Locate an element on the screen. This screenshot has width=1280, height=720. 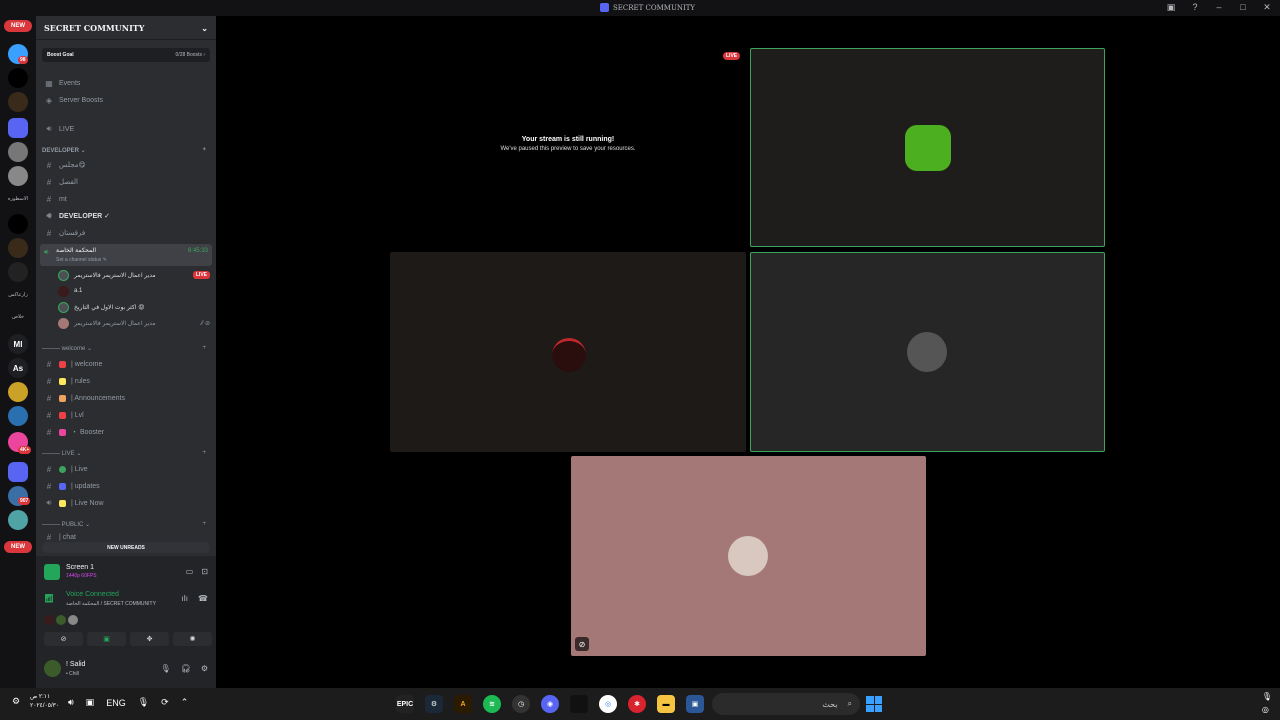
new-unreads-button: NEW UNREADS is located at coordinates (126, 547).